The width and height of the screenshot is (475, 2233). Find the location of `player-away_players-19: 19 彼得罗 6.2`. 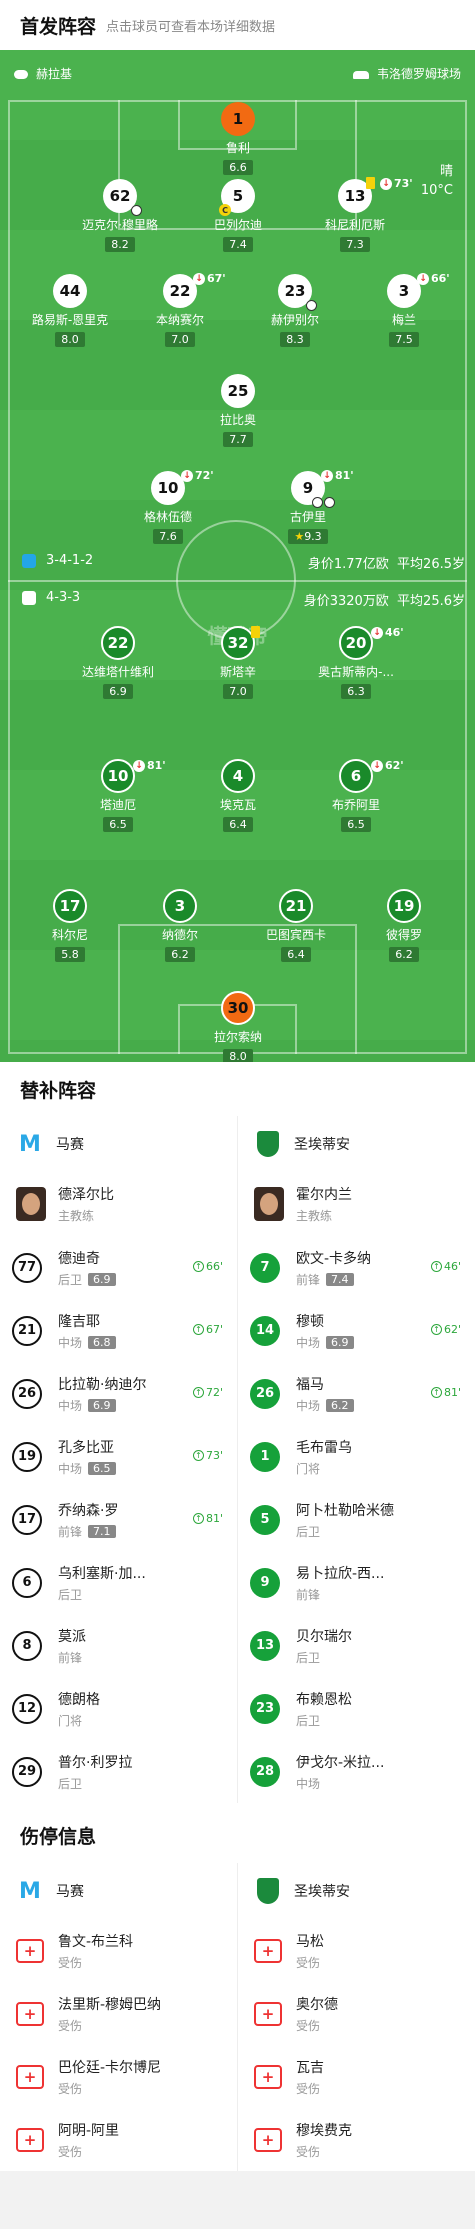

player-away_players-19: 19 彼得罗 6.2 is located at coordinates (404, 925).